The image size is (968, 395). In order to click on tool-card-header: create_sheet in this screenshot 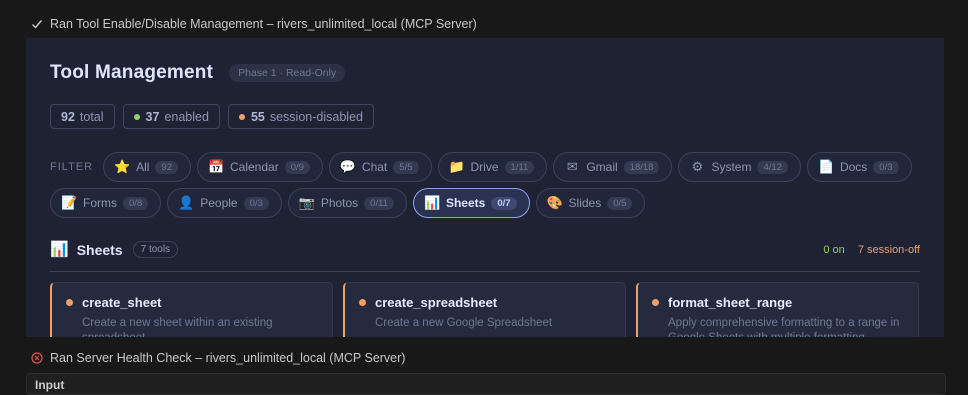, I will do `click(194, 302)`.